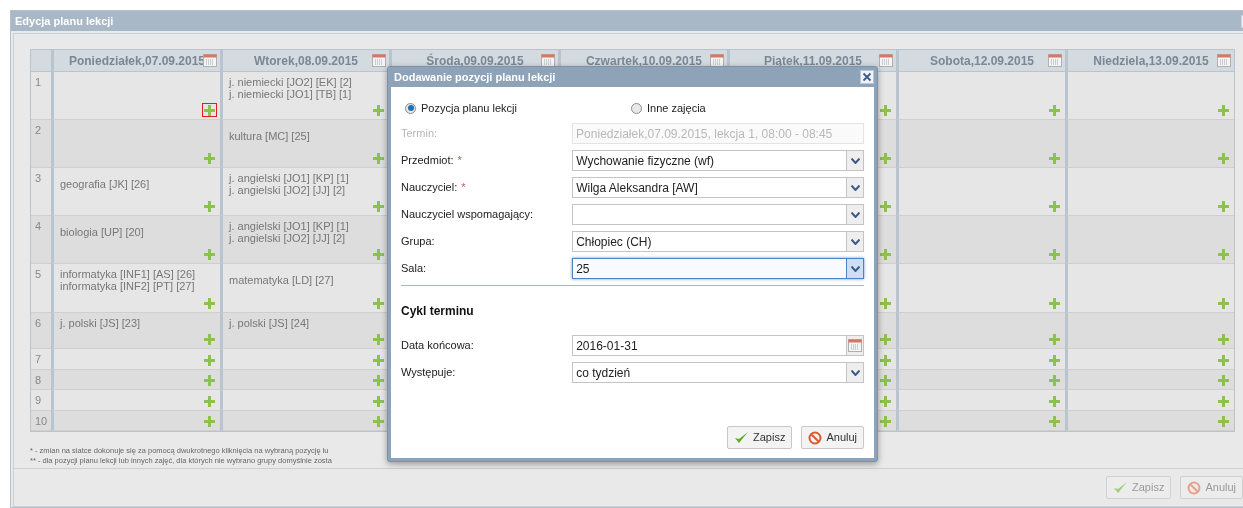 The image size is (1243, 508). I want to click on lesson-entry: j. niemiecki [JO1] [TB] [1], so click(307, 93).